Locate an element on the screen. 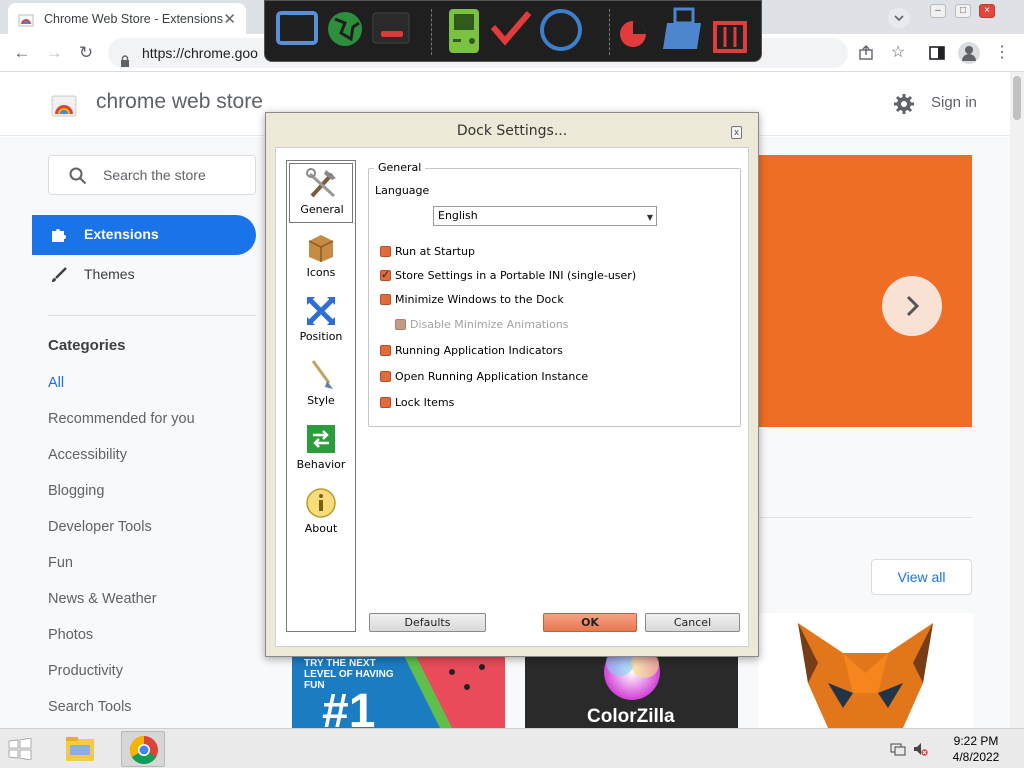  category-about: About is located at coordinates (321, 513).